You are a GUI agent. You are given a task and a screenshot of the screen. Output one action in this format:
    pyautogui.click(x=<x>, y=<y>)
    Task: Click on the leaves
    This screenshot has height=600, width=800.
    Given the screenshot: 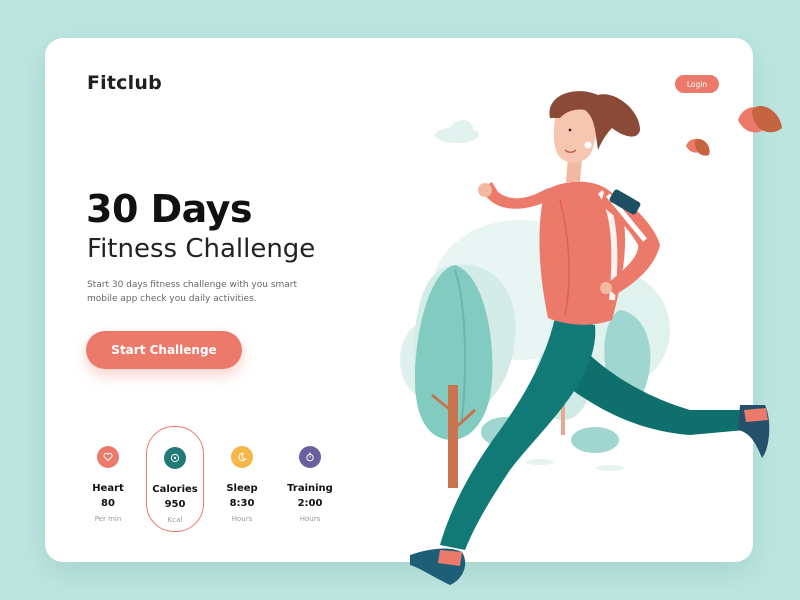 What is the action you would take?
    pyautogui.click(x=734, y=131)
    